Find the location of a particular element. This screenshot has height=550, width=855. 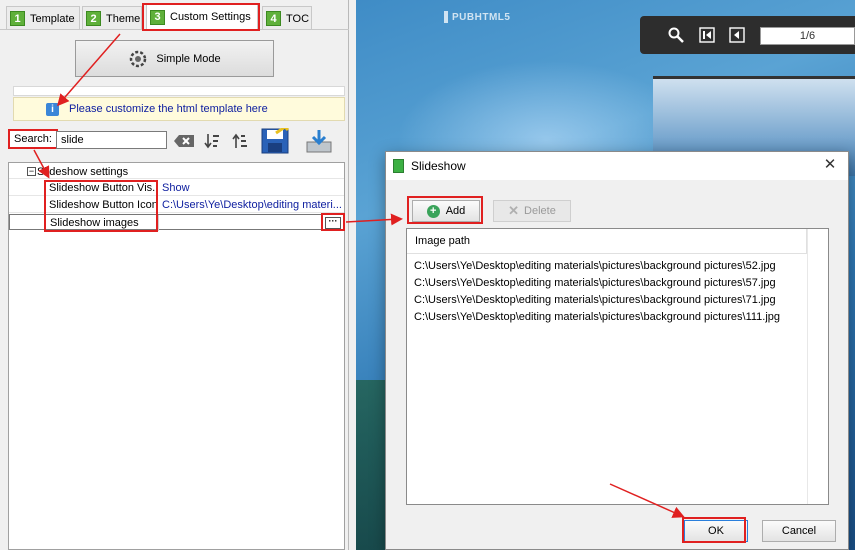

tab-number: 2 is located at coordinates (93, 18).